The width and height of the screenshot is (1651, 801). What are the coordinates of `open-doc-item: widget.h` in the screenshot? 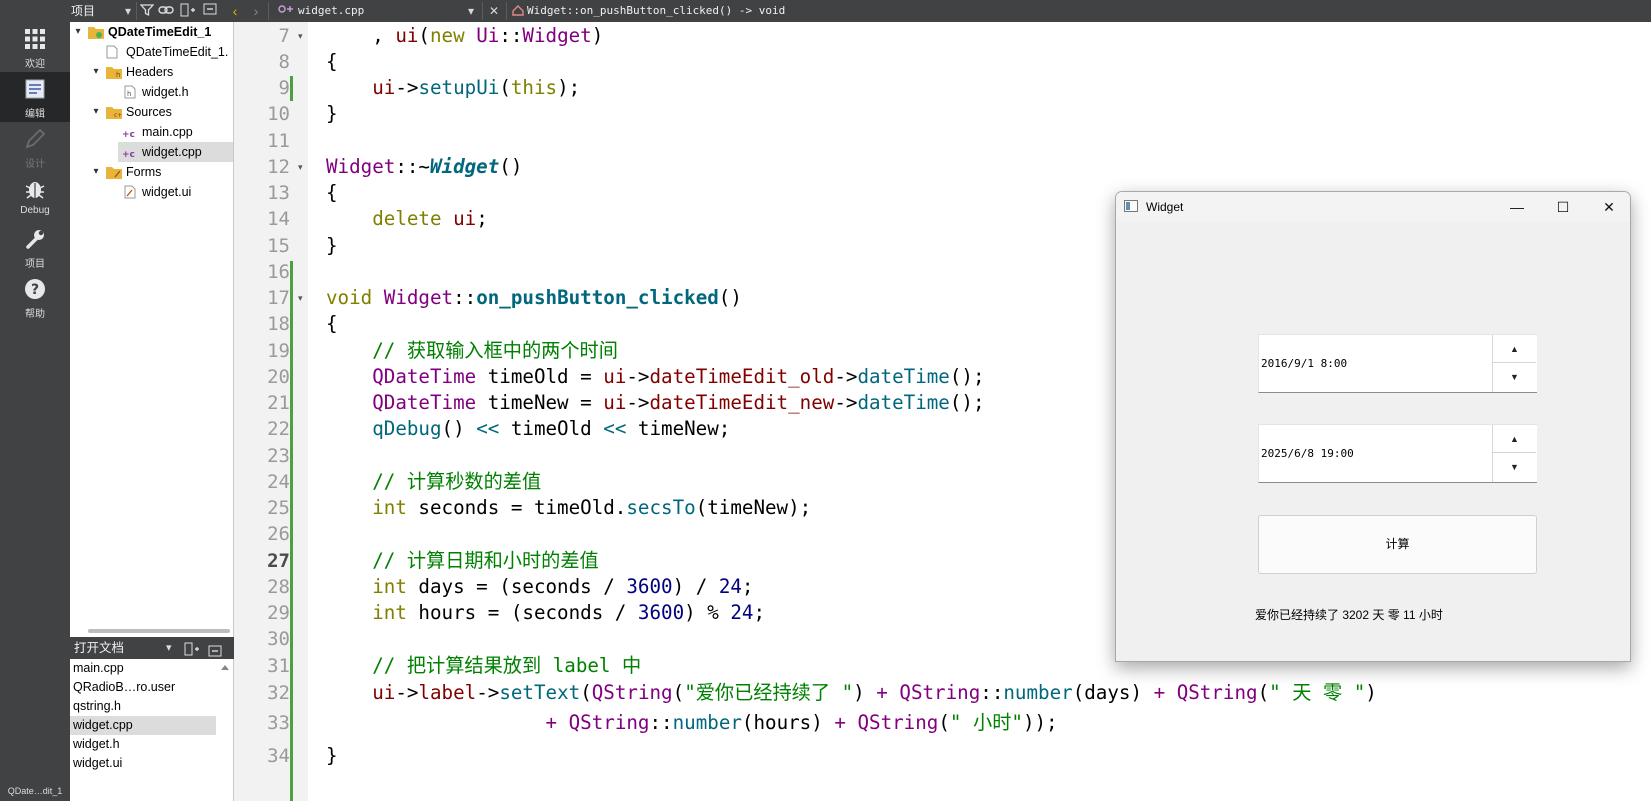 It's located at (143, 744).